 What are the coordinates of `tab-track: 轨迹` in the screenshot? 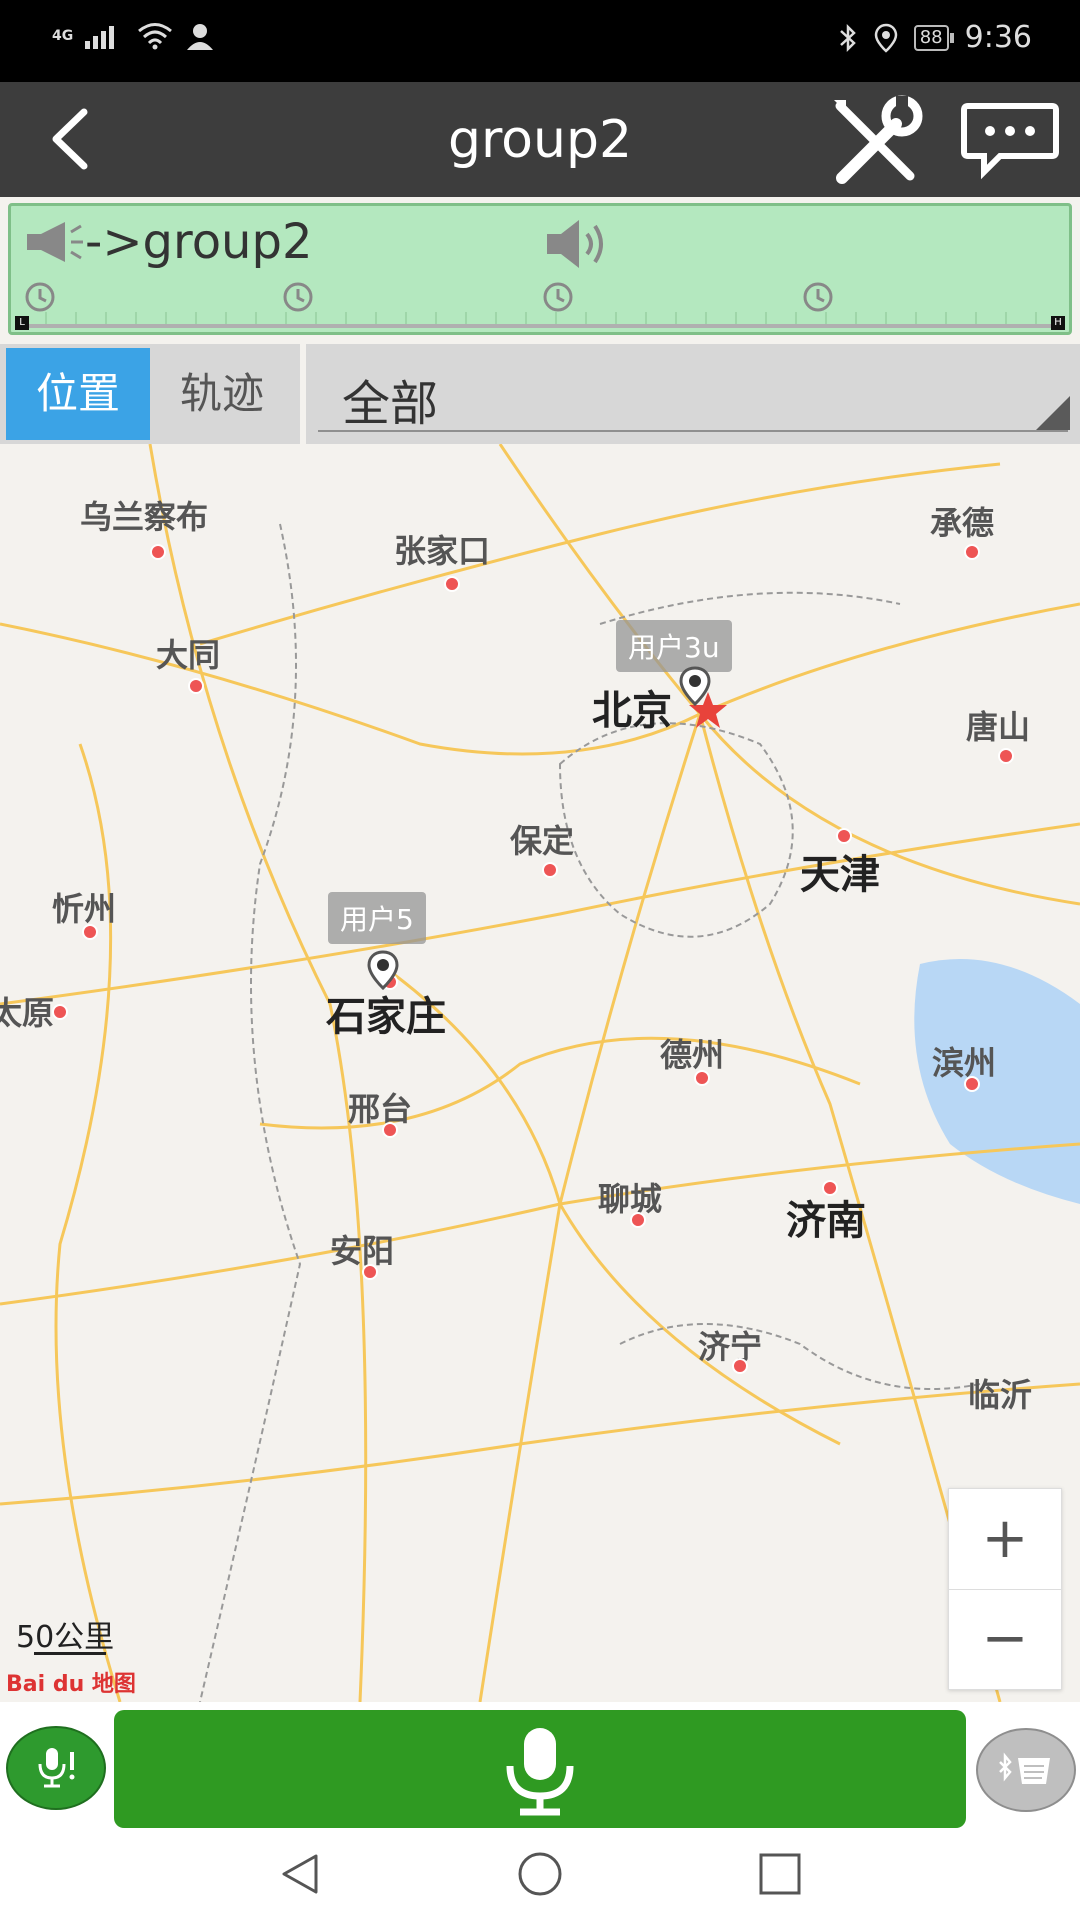 It's located at (222, 394).